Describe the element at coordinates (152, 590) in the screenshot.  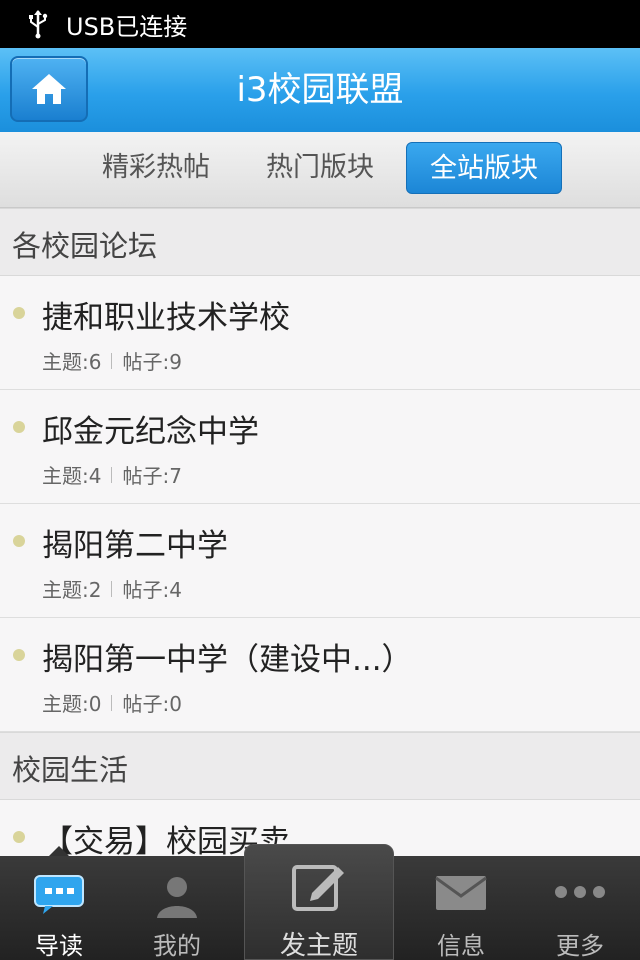
I see `post-count: 帖子:4` at that location.